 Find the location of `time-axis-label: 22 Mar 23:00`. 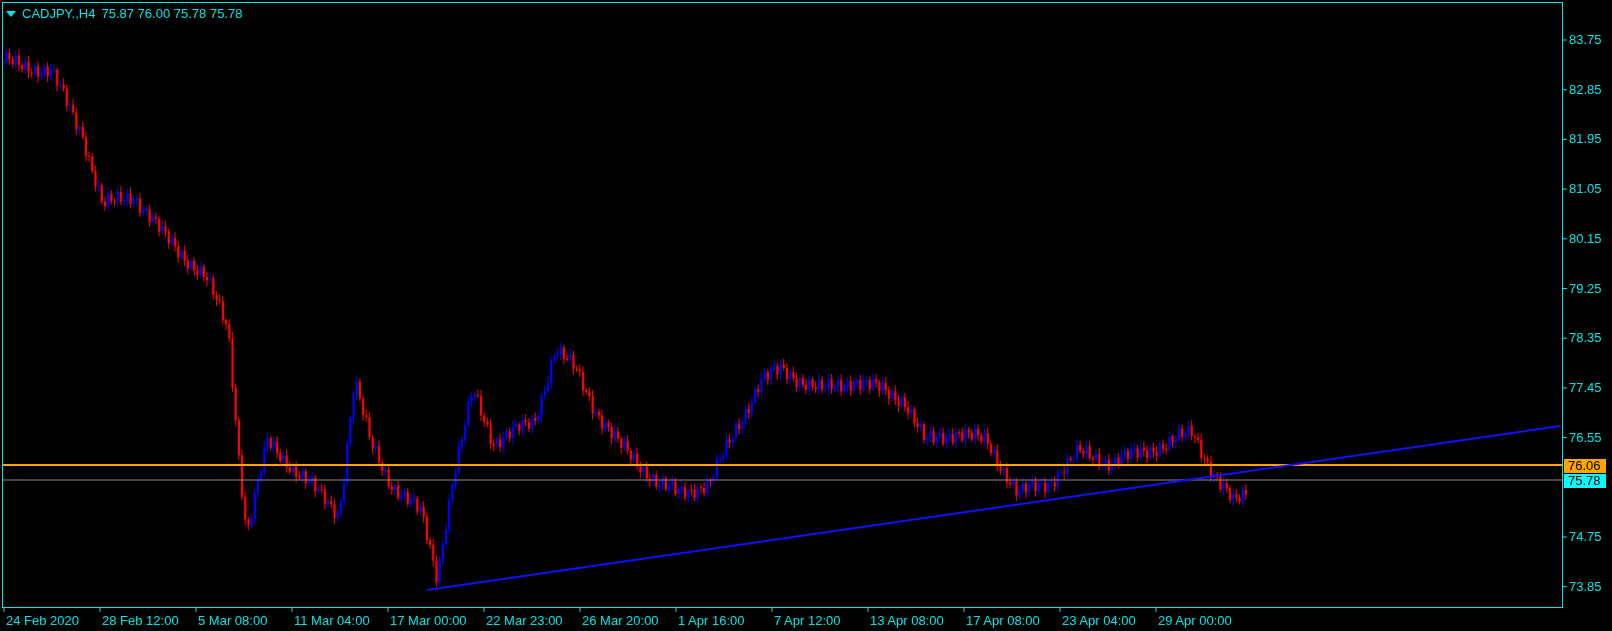

time-axis-label: 22 Mar 23:00 is located at coordinates (524, 620).